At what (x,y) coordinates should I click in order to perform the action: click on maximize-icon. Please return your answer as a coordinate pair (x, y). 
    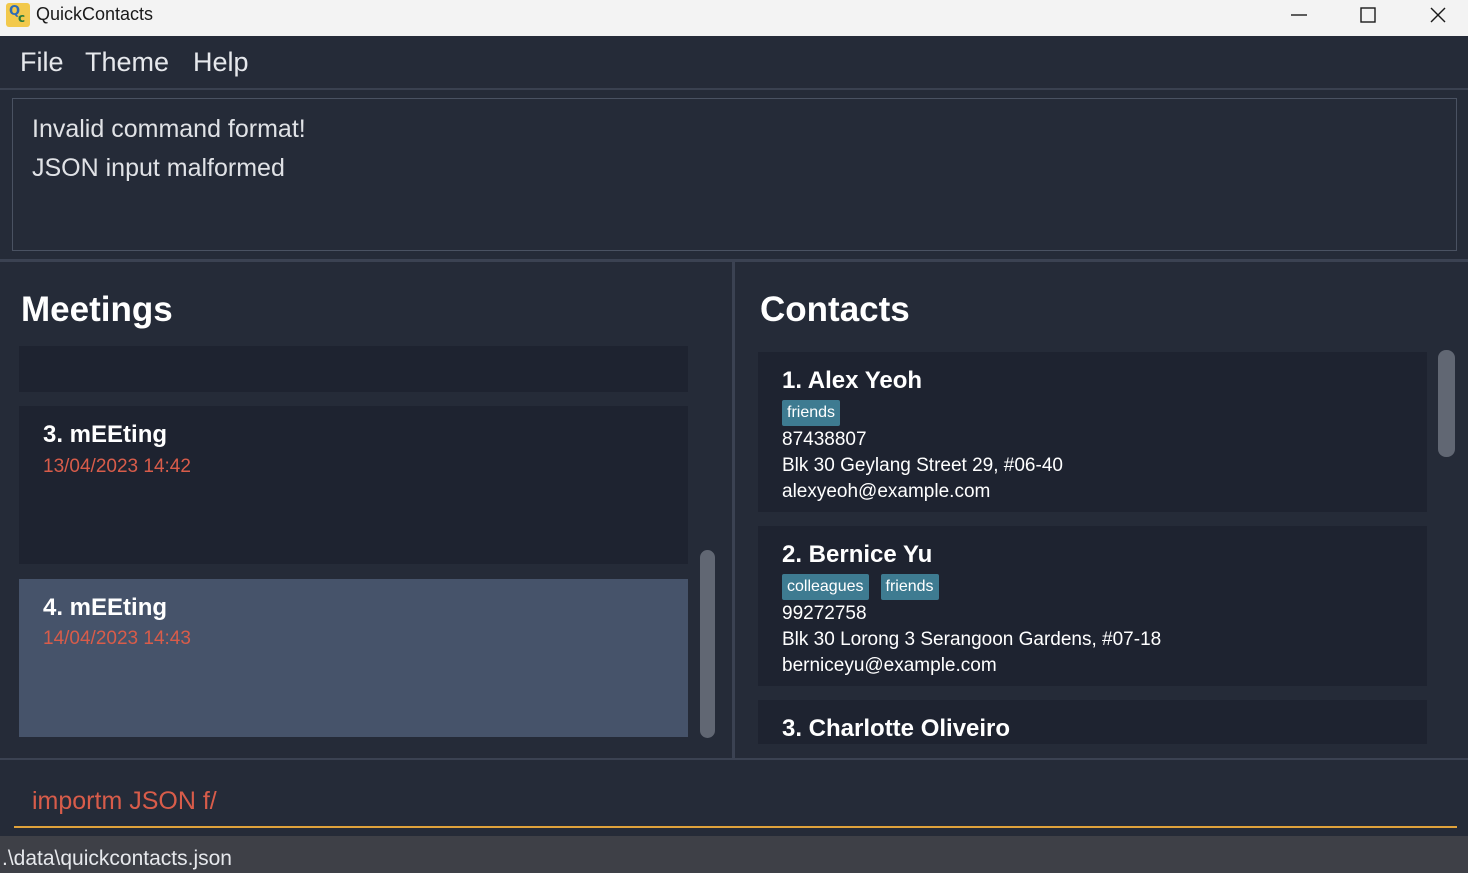
    Looking at the image, I should click on (1368, 15).